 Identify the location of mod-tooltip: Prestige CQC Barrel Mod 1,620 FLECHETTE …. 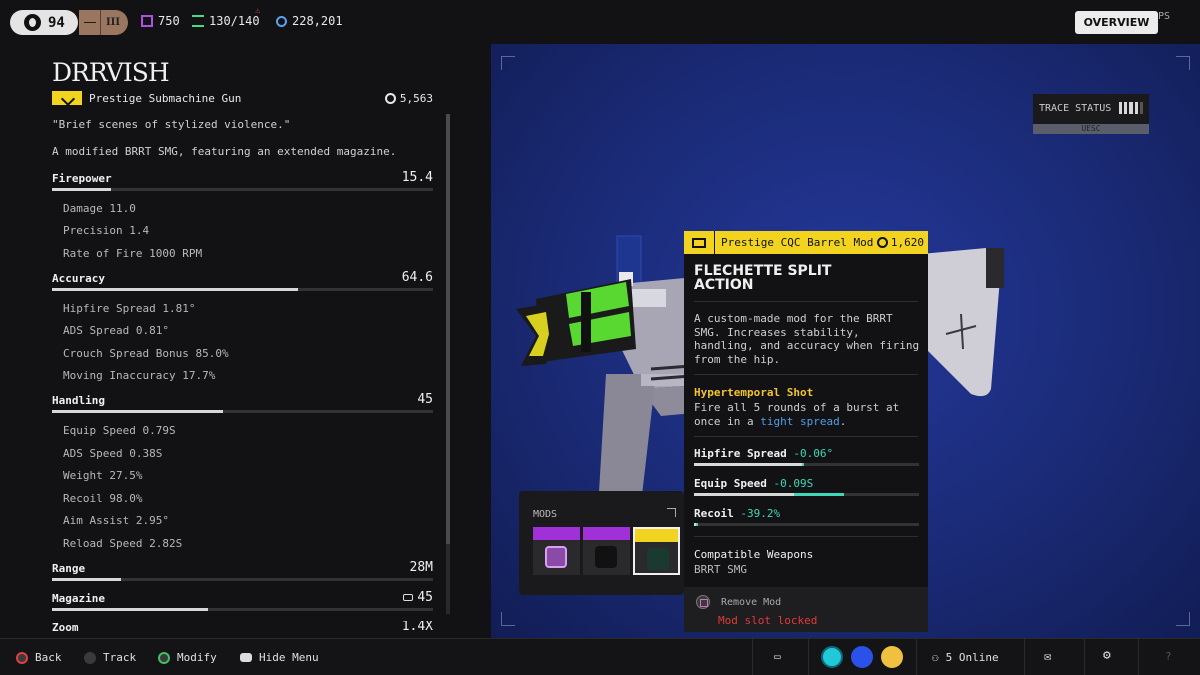
(806, 431).